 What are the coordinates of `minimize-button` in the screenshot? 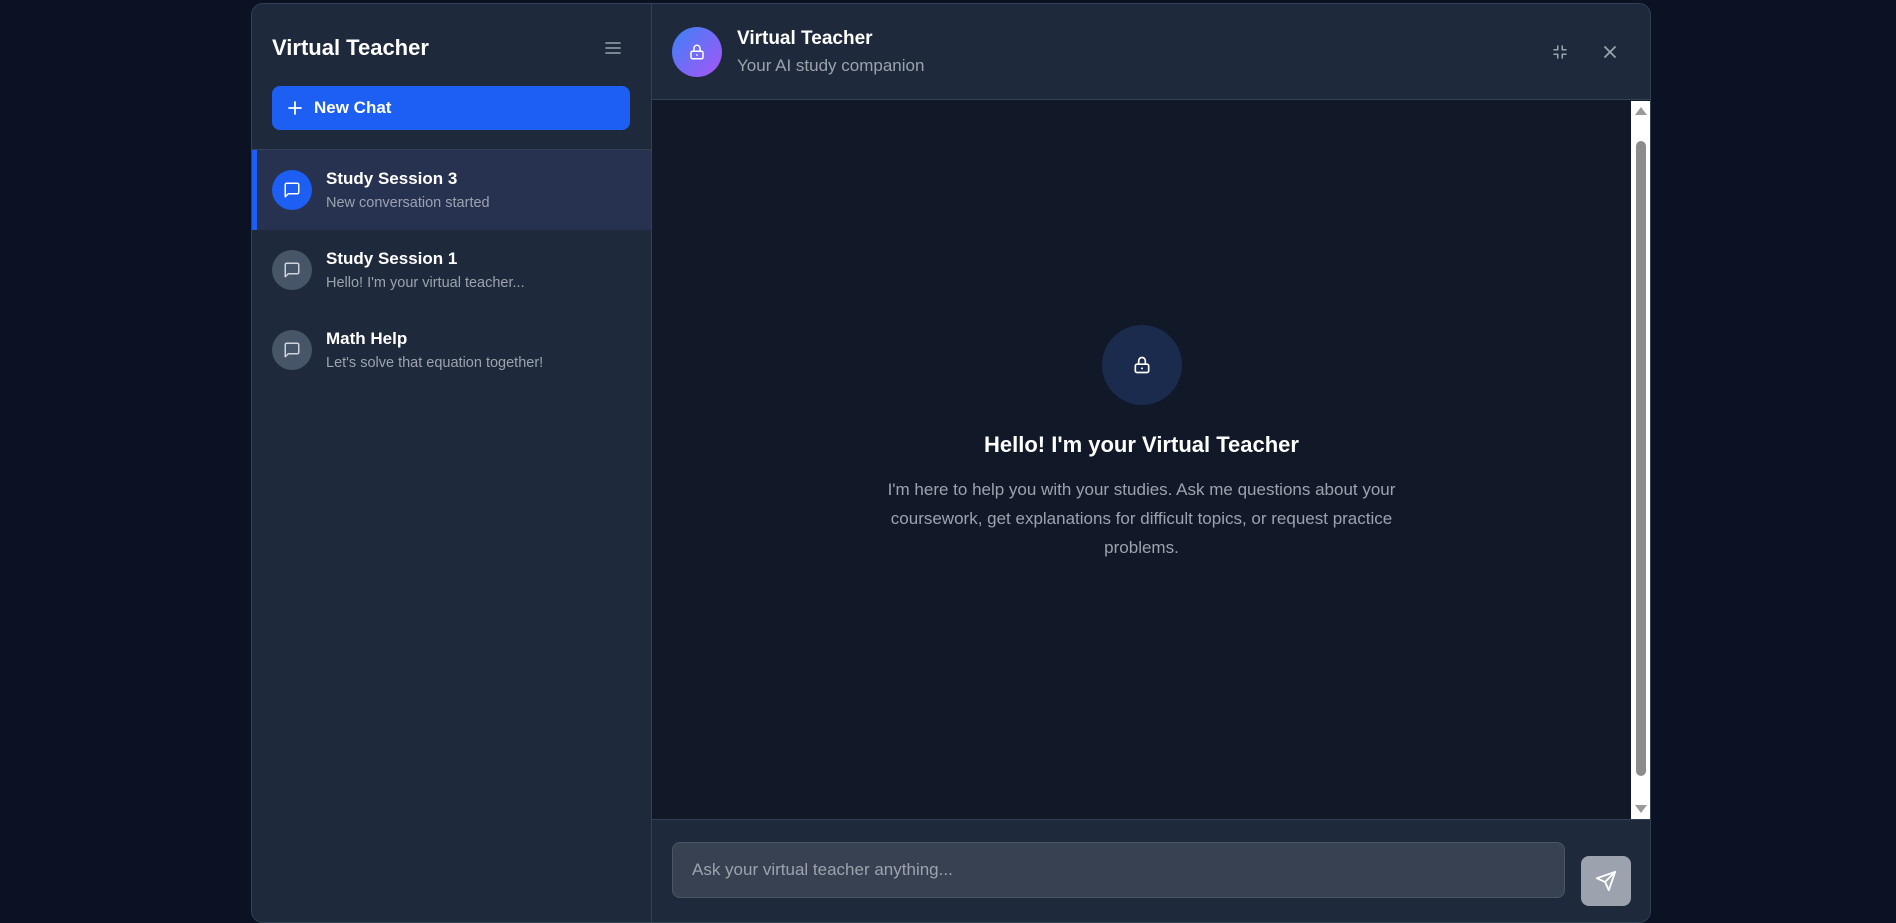 It's located at (1560, 52).